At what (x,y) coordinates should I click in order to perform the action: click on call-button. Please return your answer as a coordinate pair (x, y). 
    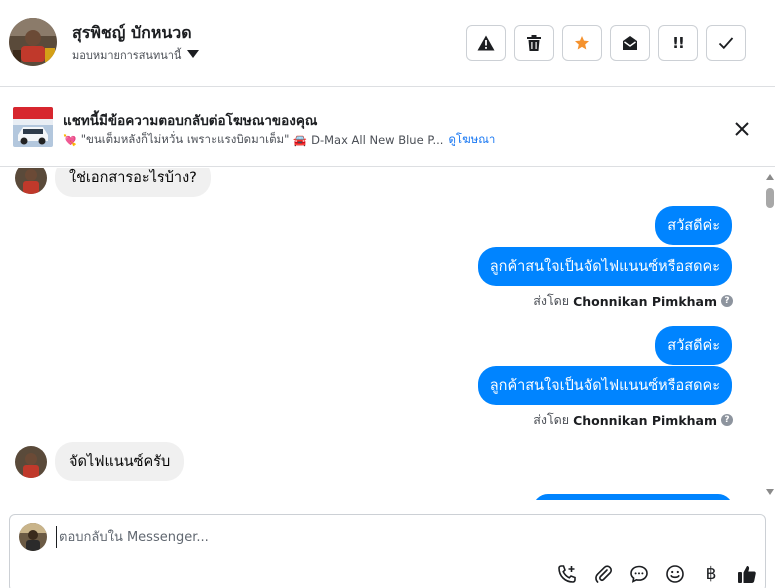
    Looking at the image, I should click on (567, 574).